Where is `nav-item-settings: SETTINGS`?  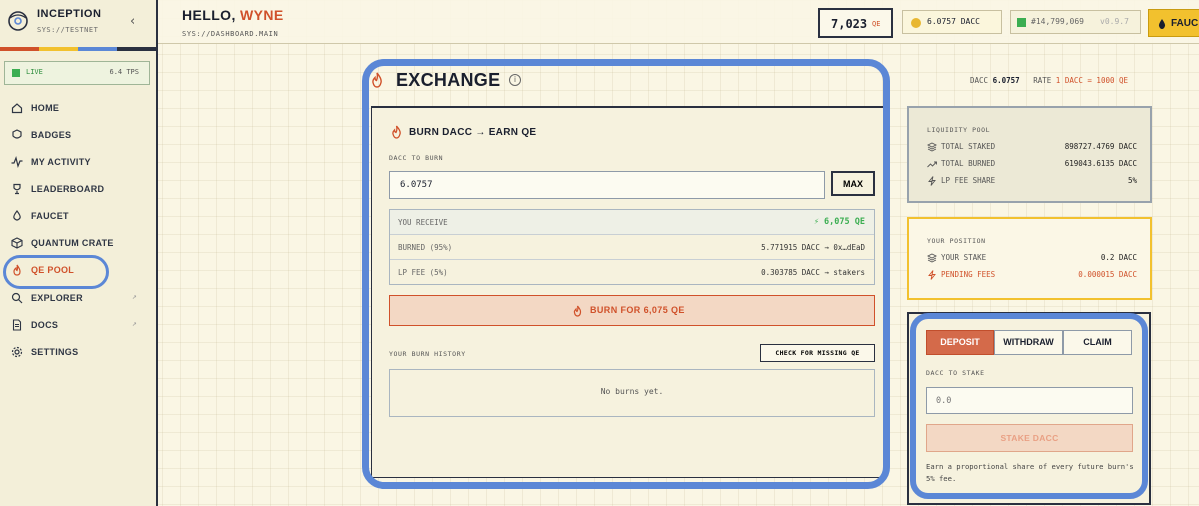
nav-item-settings: SETTINGS is located at coordinates (78, 352).